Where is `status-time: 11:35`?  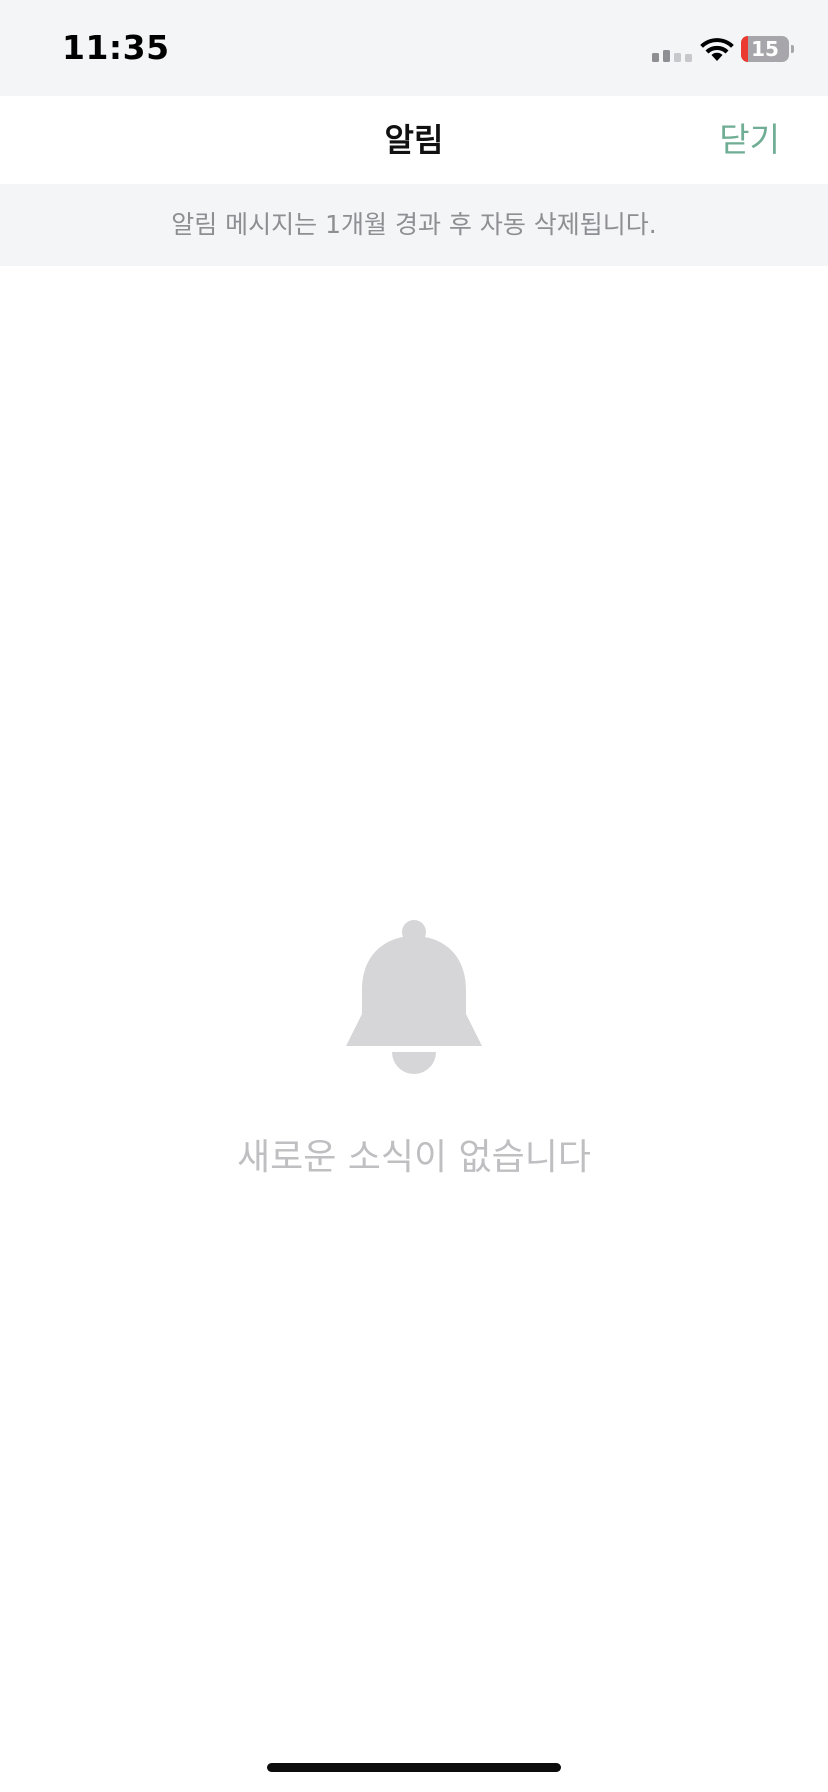 status-time: 11:35 is located at coordinates (116, 47).